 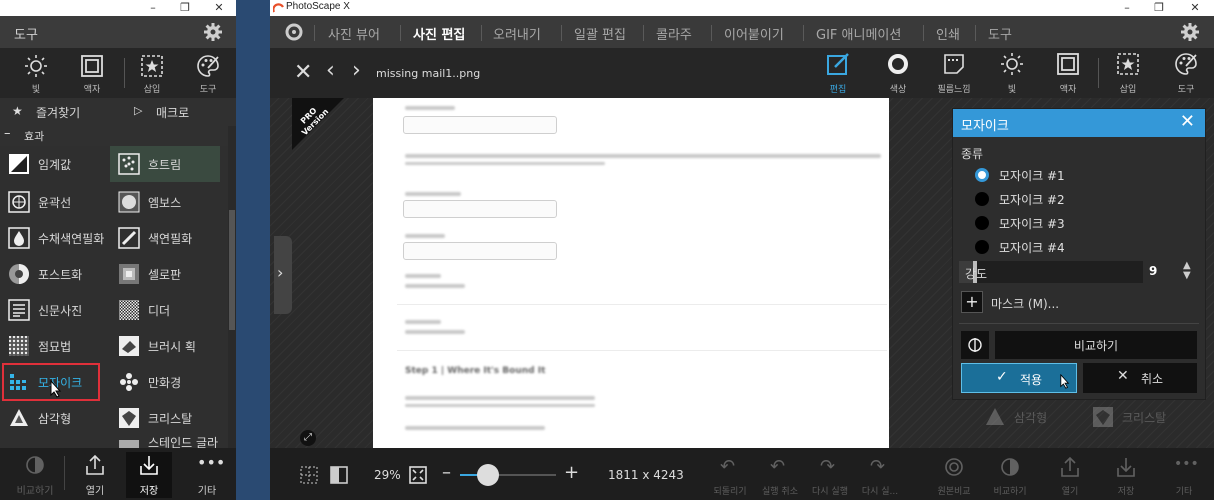 I want to click on effect-outline: 윤곽선, so click(x=35, y=202).